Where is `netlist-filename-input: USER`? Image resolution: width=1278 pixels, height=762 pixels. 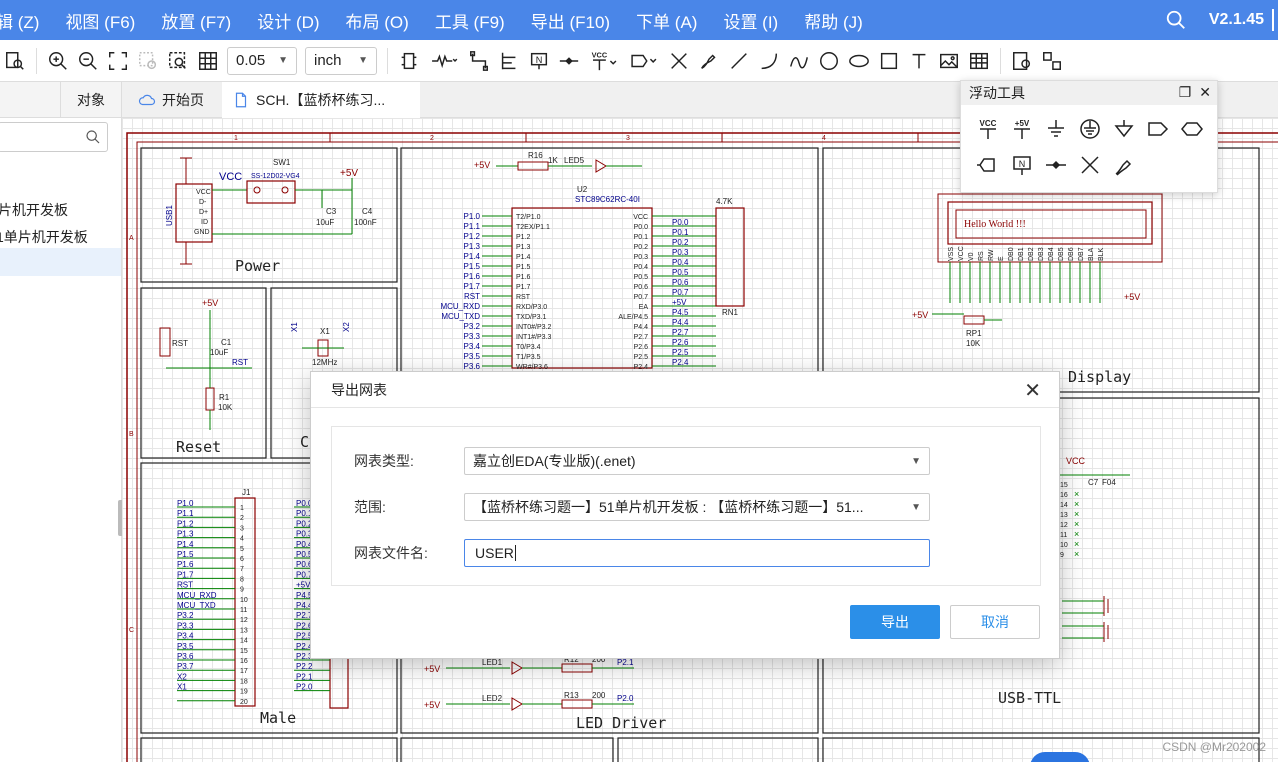 netlist-filename-input: USER is located at coordinates (697, 553).